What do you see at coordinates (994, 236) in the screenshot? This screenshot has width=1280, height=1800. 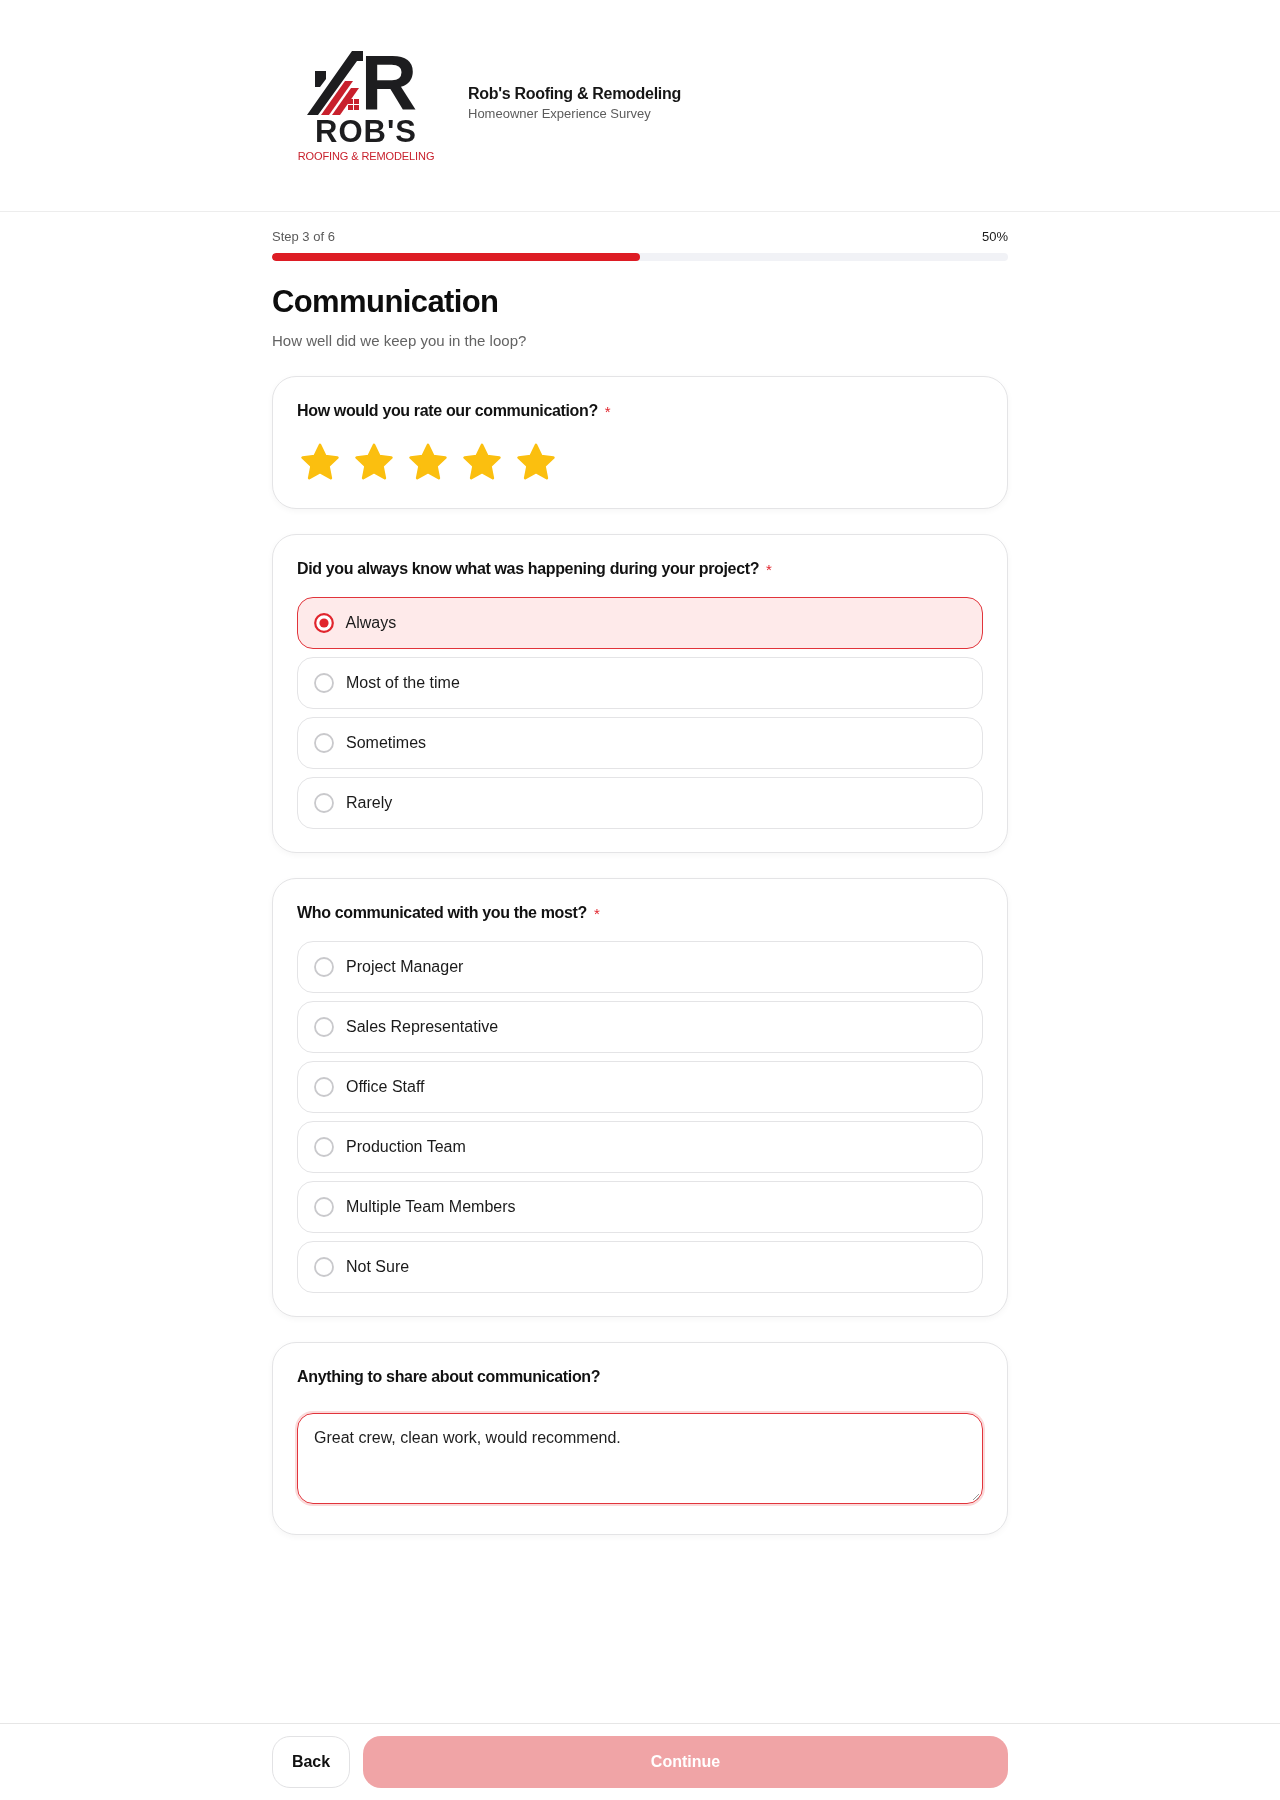 I see `progress-percent: 50%` at bounding box center [994, 236].